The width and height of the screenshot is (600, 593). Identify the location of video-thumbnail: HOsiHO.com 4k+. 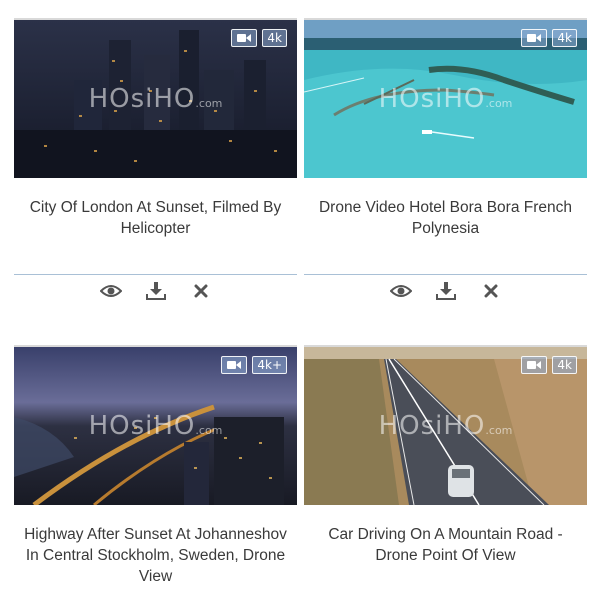
(155, 425).